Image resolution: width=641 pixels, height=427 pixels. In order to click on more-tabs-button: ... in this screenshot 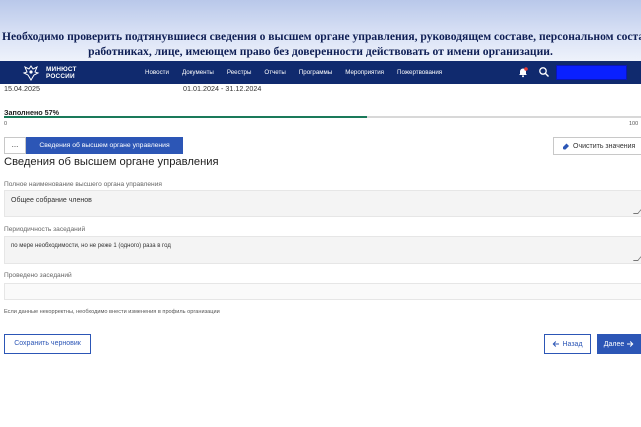, I will do `click(15, 145)`.